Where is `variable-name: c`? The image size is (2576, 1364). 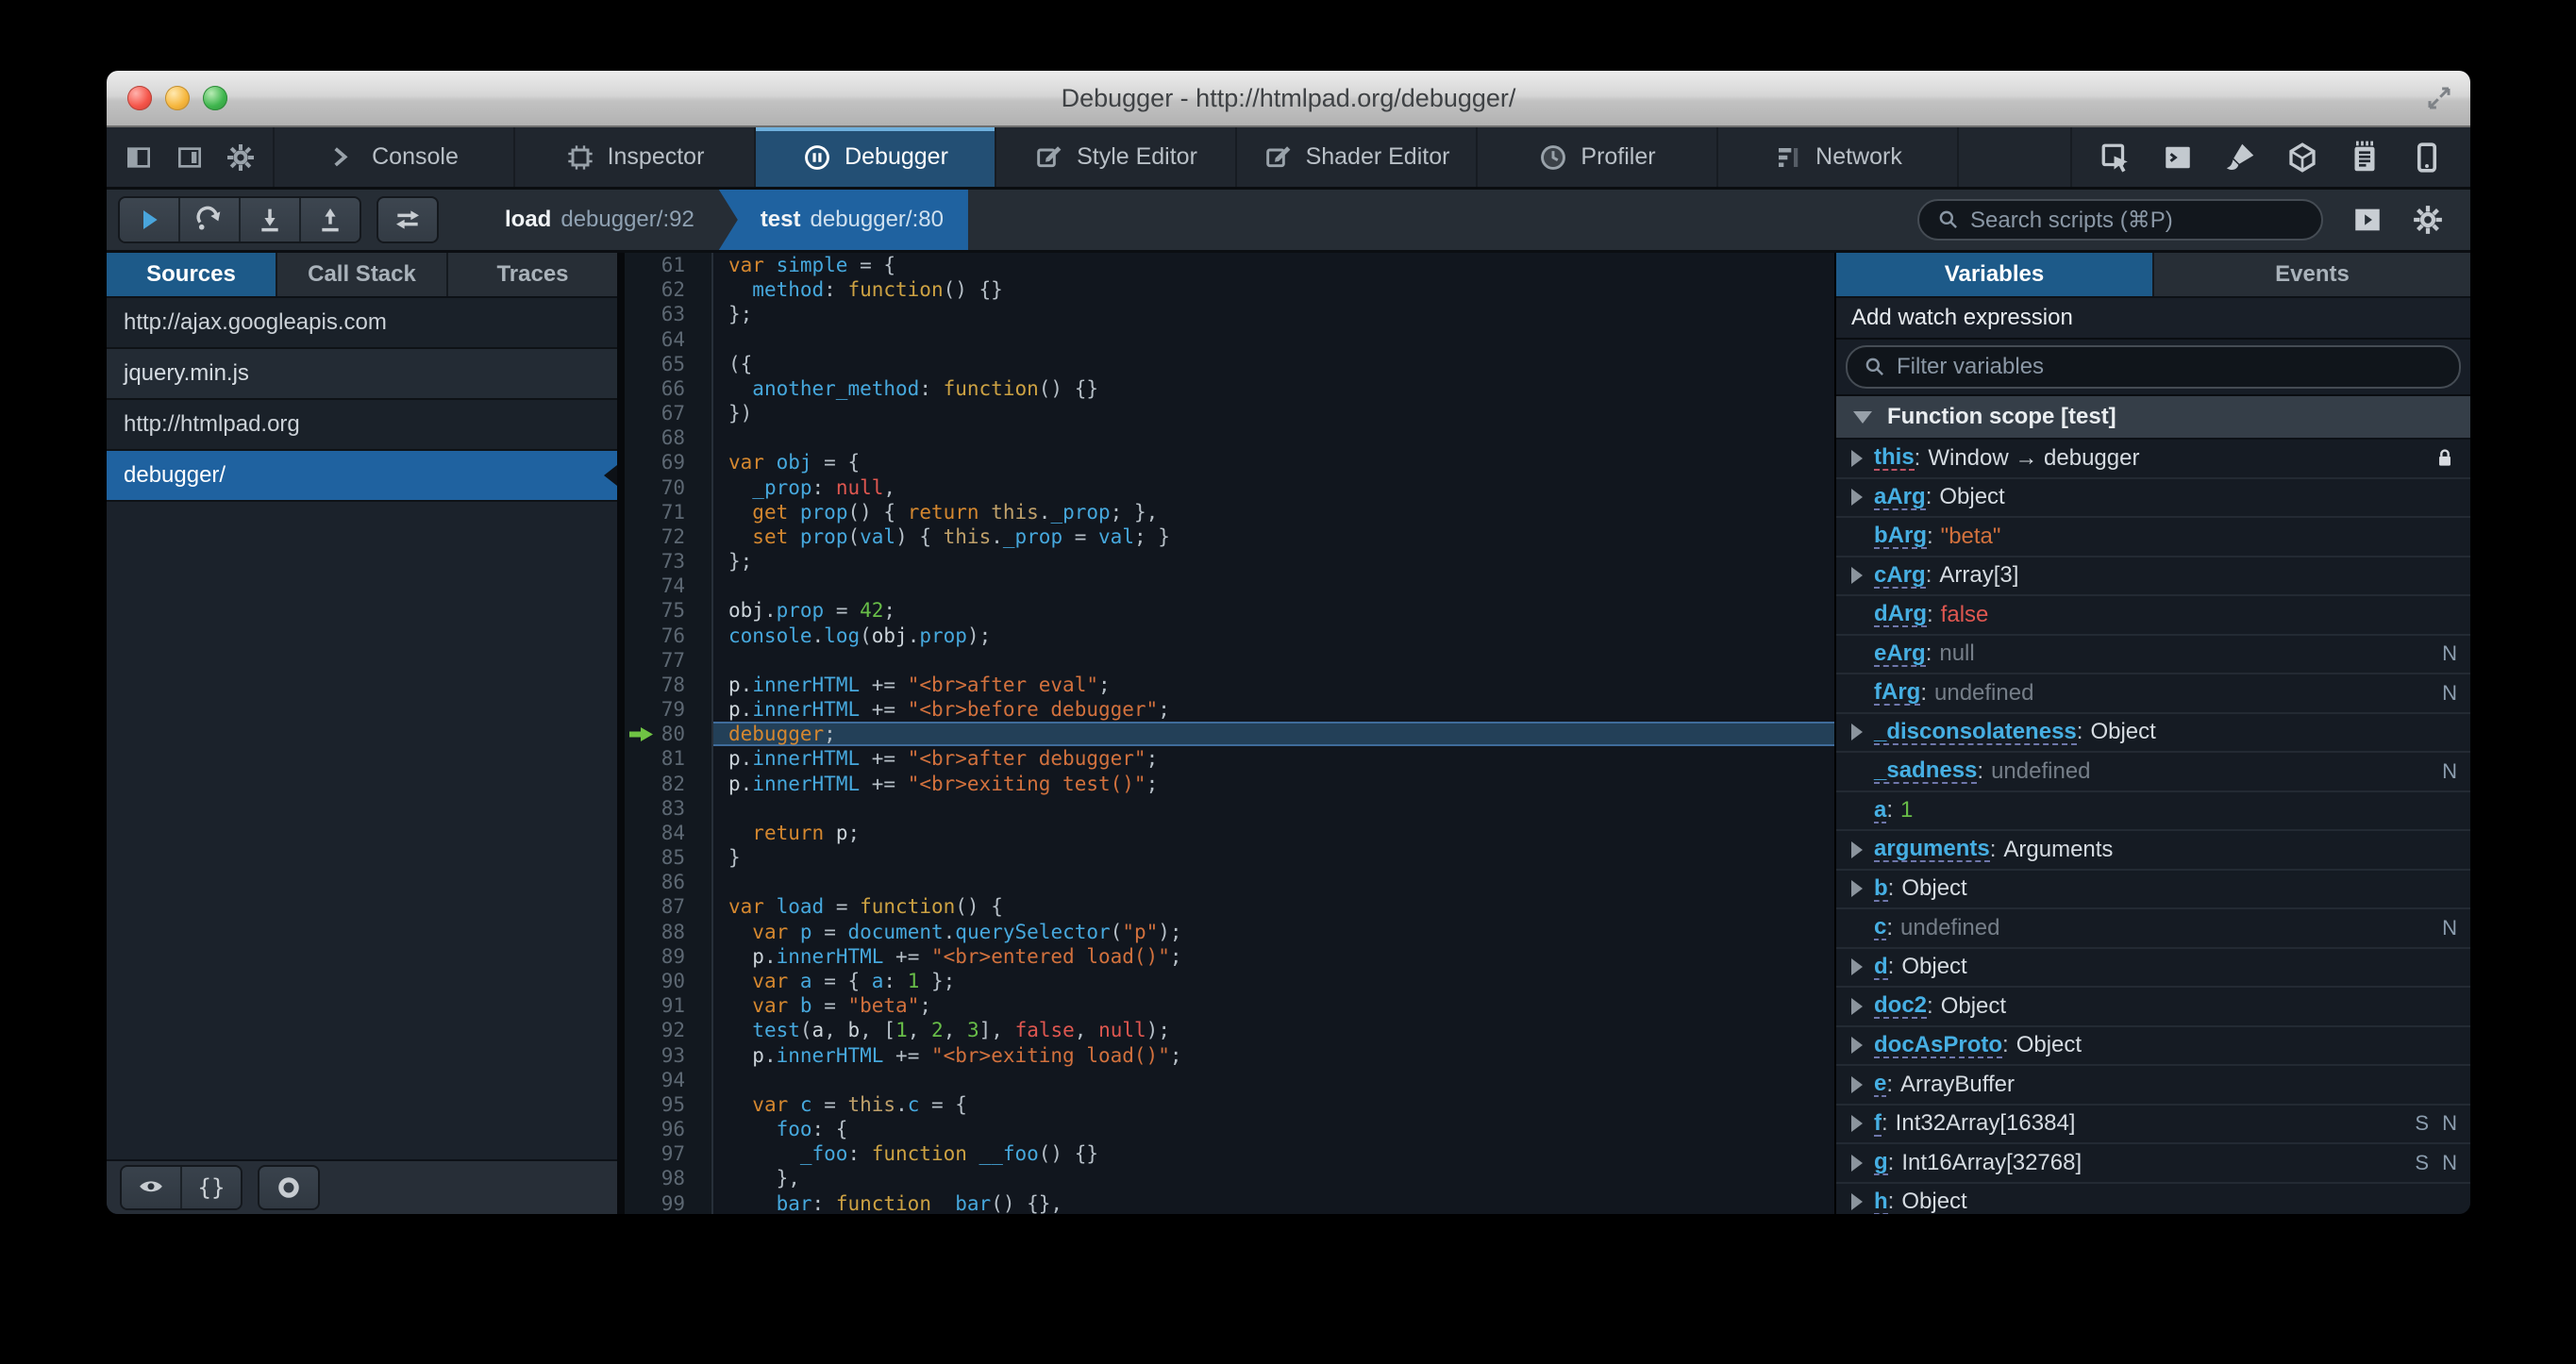
variable-name: c is located at coordinates (1880, 928).